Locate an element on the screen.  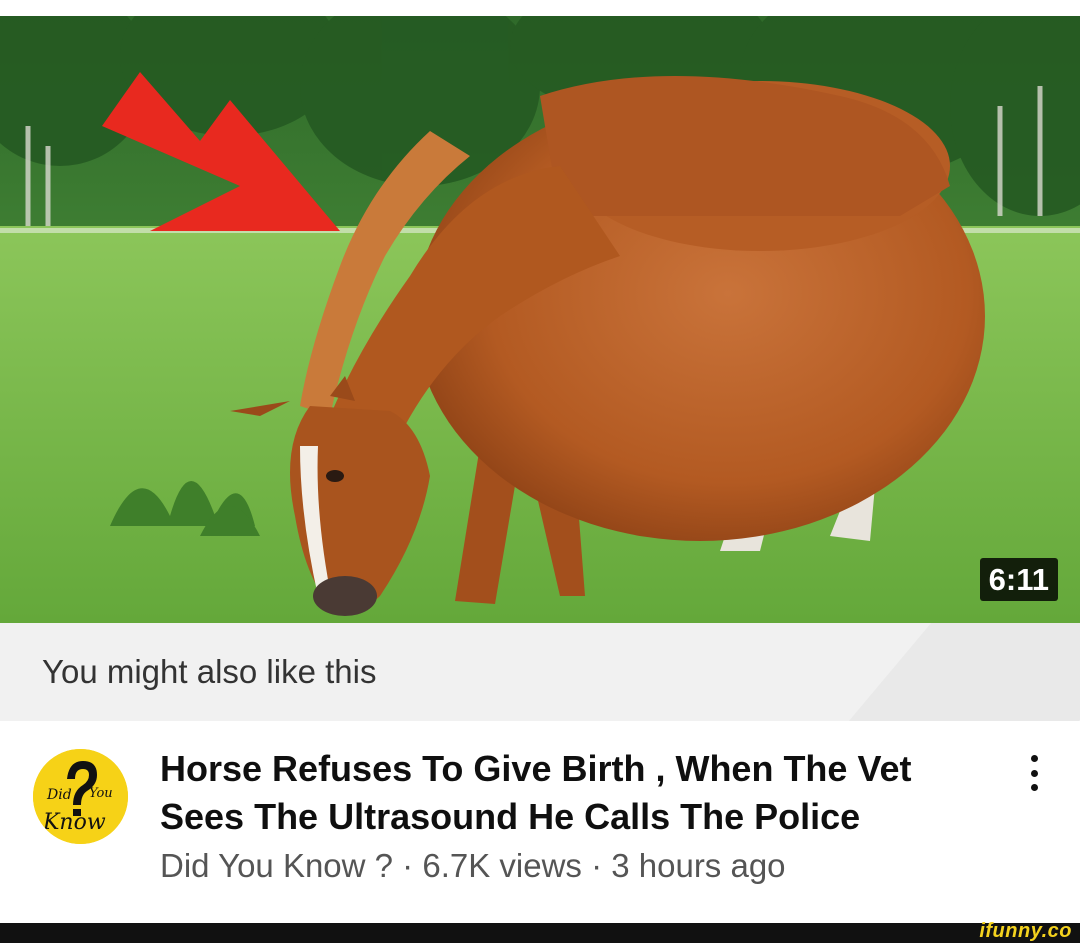
watermark-bar: ifunny.co is located at coordinates (540, 931).